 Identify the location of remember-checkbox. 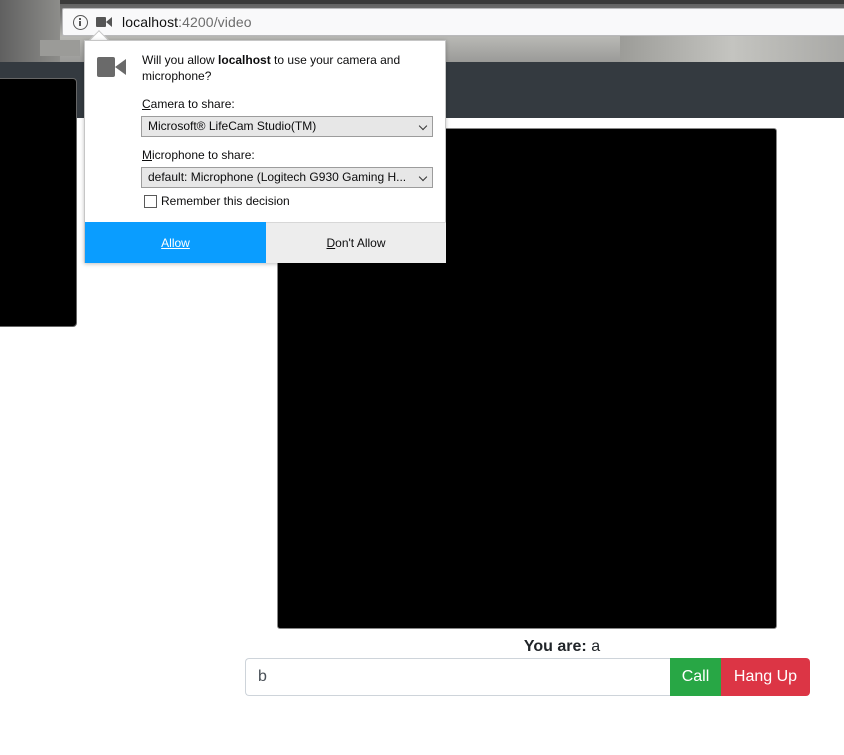
(150, 201).